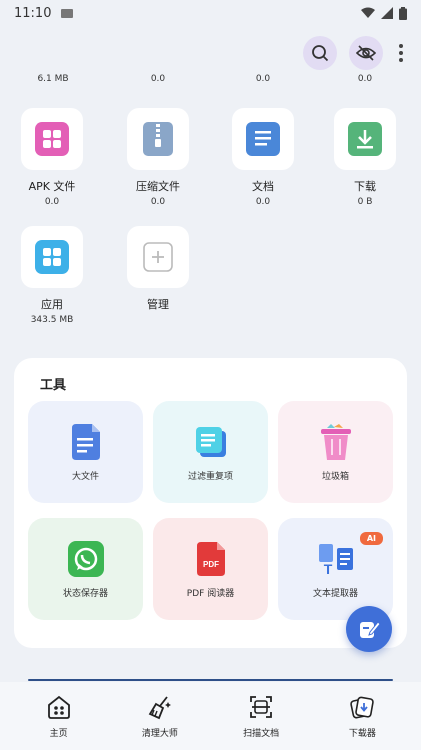 The height and width of the screenshot is (750, 421). What do you see at coordinates (159, 707) in the screenshot?
I see `broom-icon` at bounding box center [159, 707].